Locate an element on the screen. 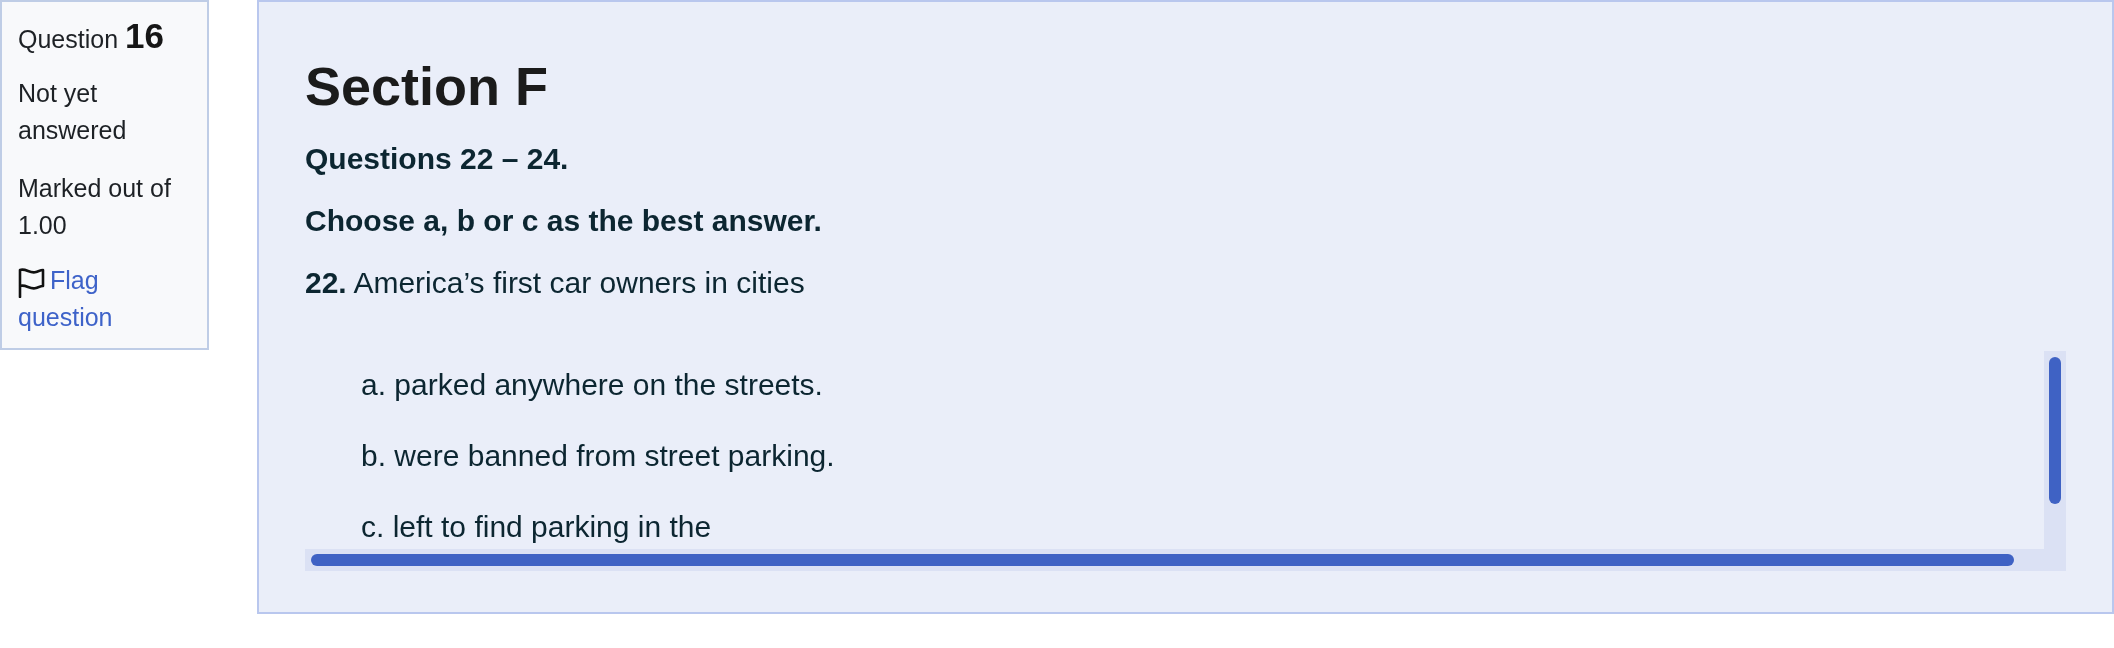 Image resolution: width=2114 pixels, height=648 pixels. answer-option: b. were banned from street parking. is located at coordinates (598, 456).